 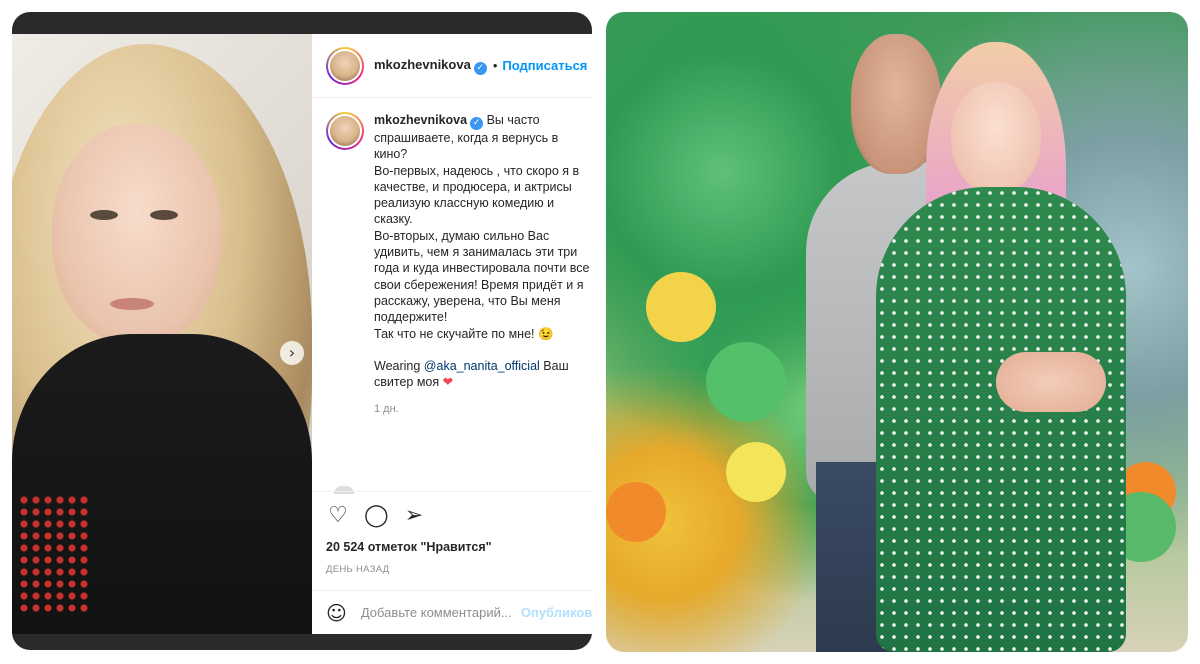 I want to click on comment-icon: ◯, so click(x=376, y=516).